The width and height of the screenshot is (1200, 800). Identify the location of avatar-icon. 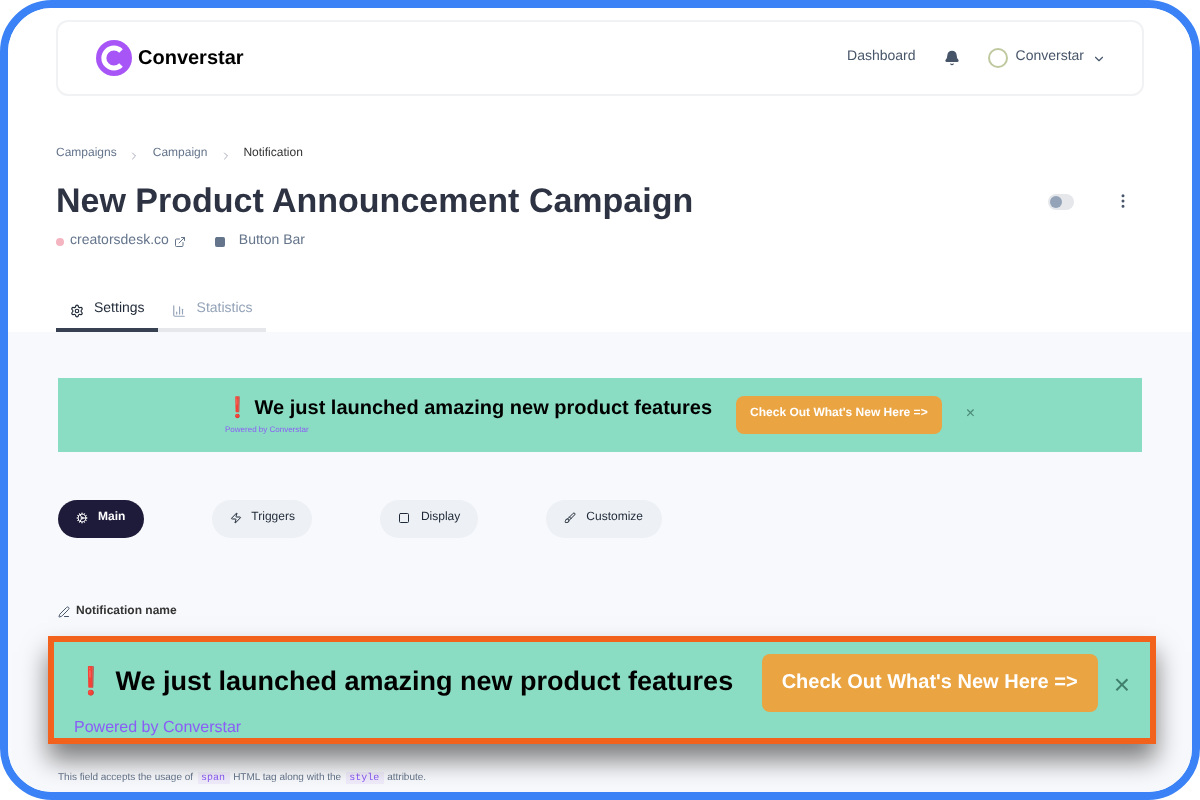
(997, 58).